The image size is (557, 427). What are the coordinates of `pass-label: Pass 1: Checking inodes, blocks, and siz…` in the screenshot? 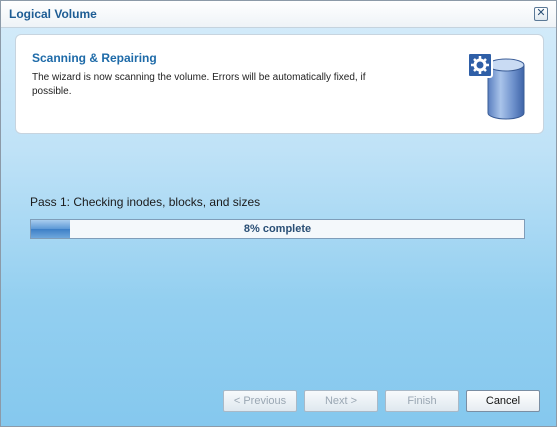 It's located at (145, 202).